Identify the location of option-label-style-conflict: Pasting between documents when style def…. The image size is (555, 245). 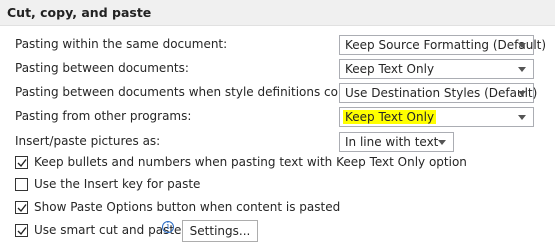
(193, 92).